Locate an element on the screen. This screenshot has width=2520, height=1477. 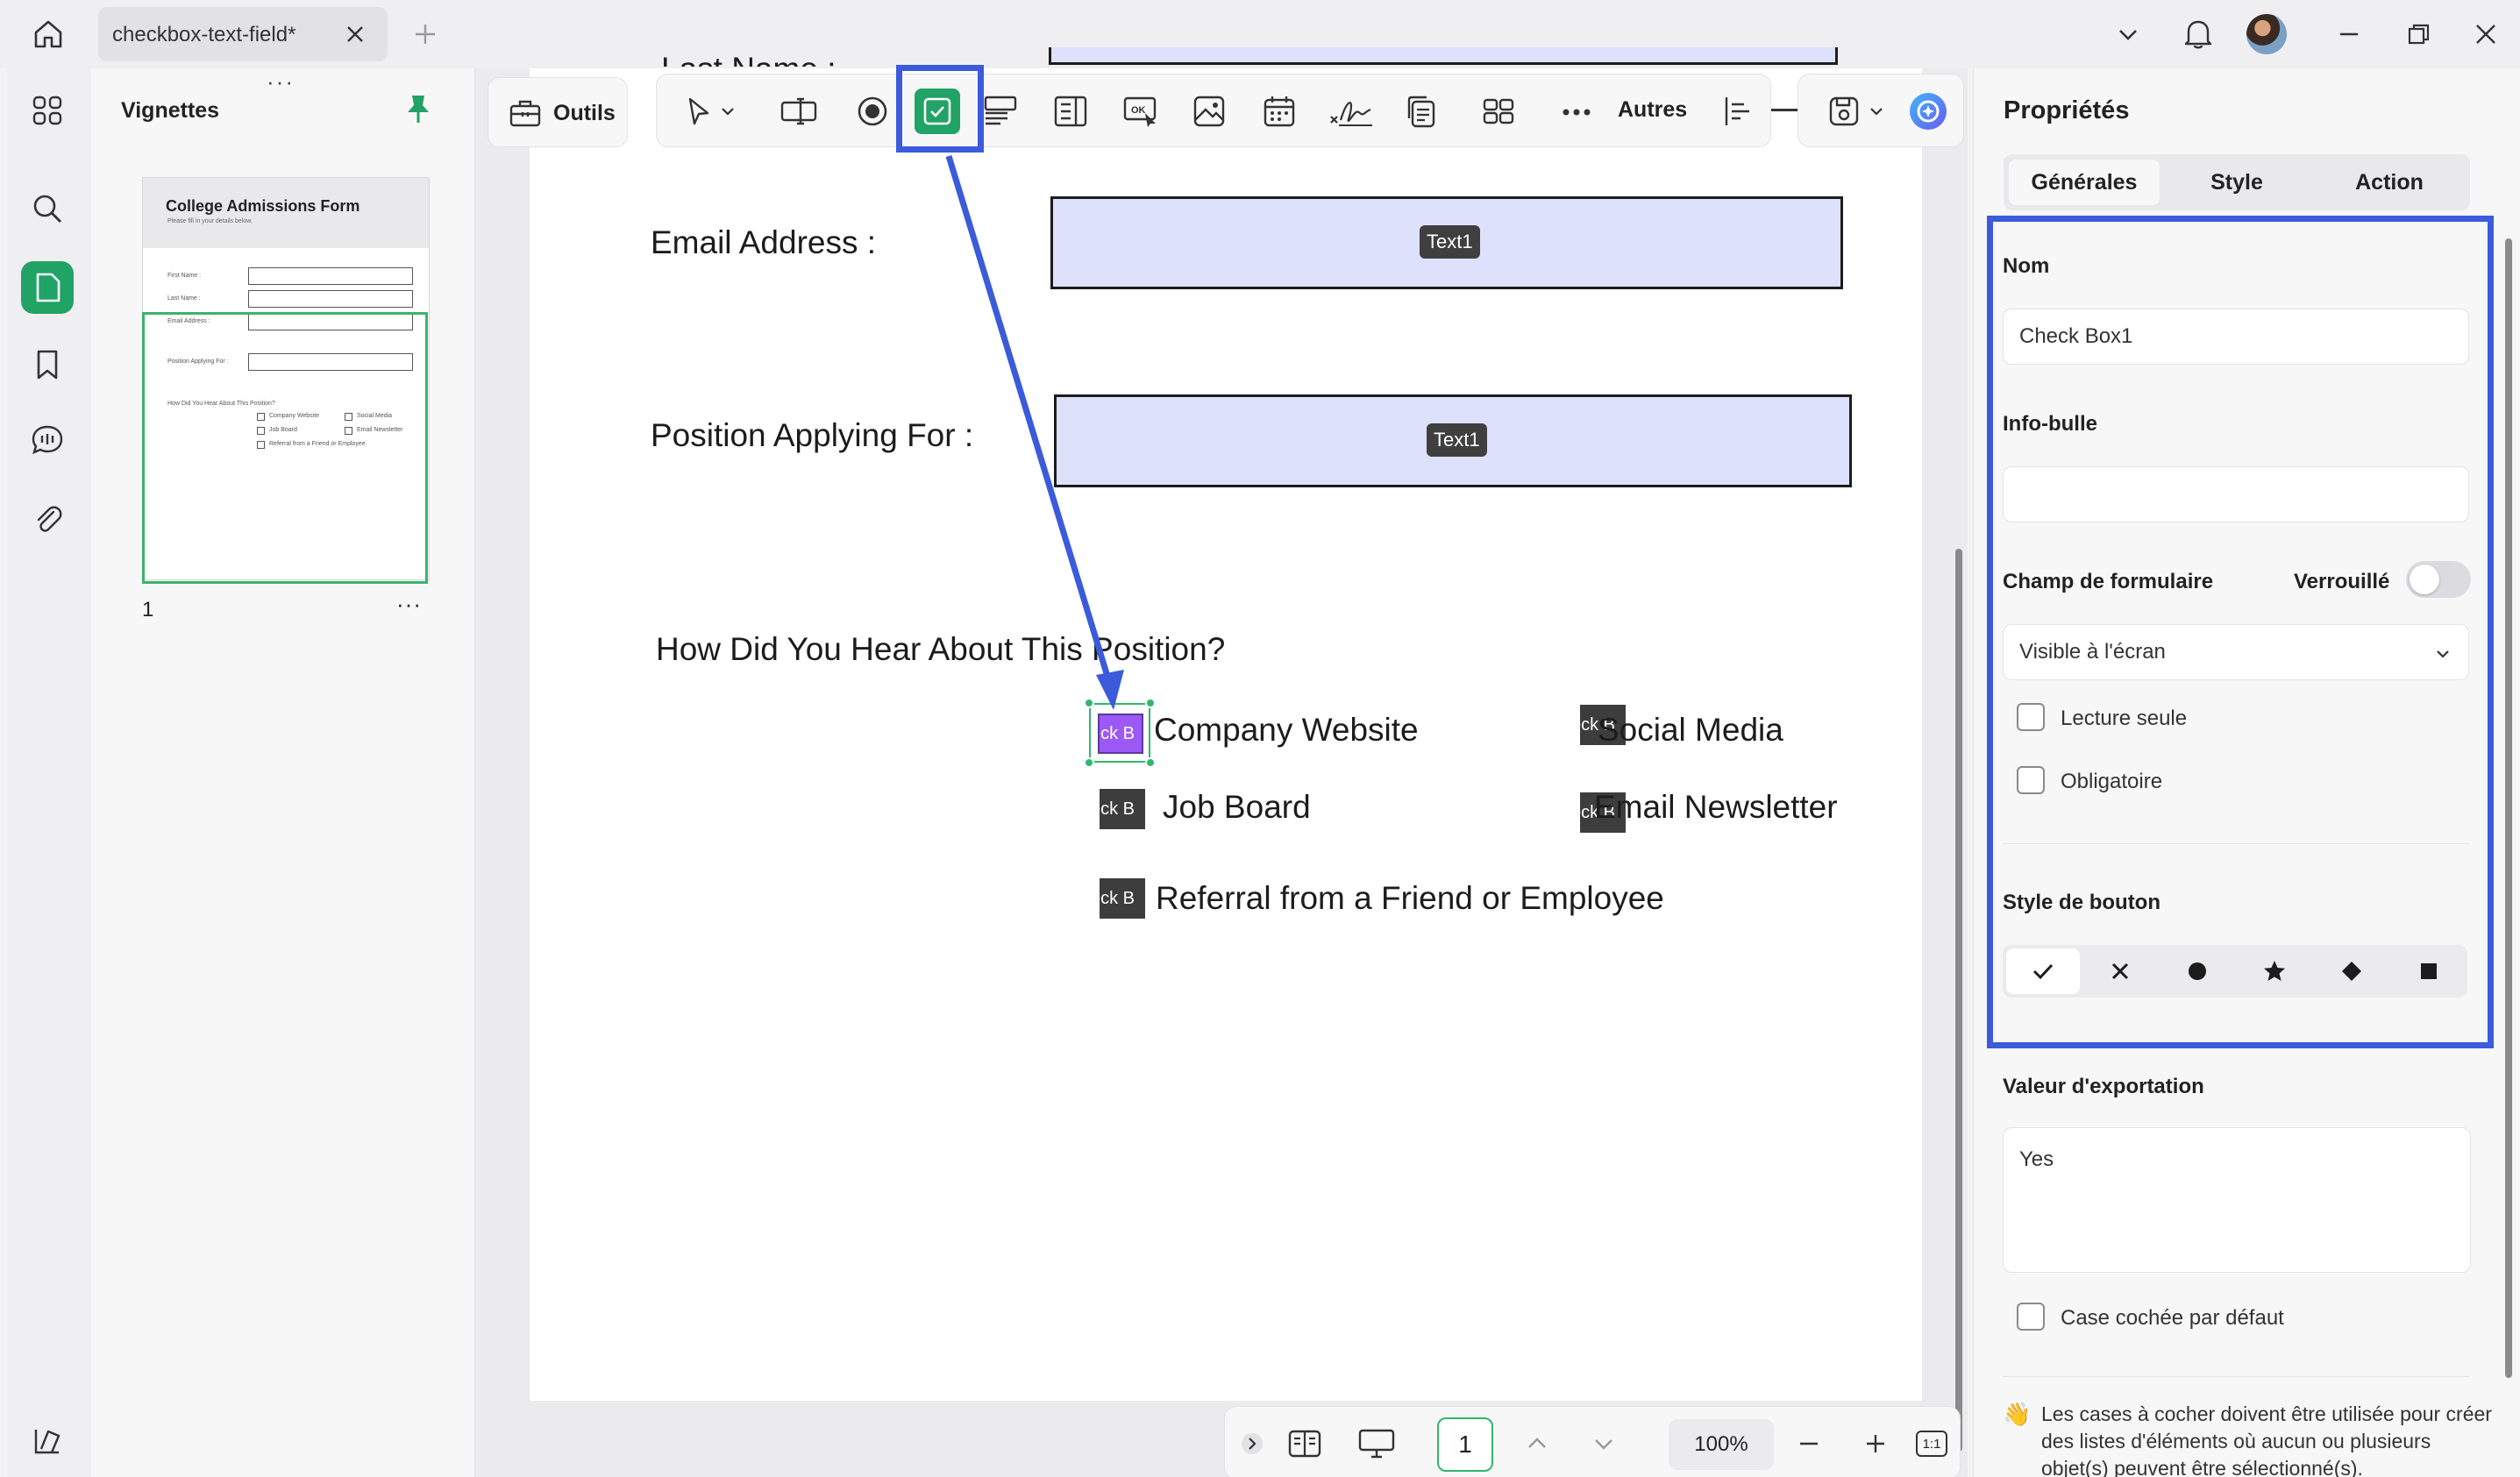
bottom-bar: 1 100% 1:1 is located at coordinates (1592, 1442).